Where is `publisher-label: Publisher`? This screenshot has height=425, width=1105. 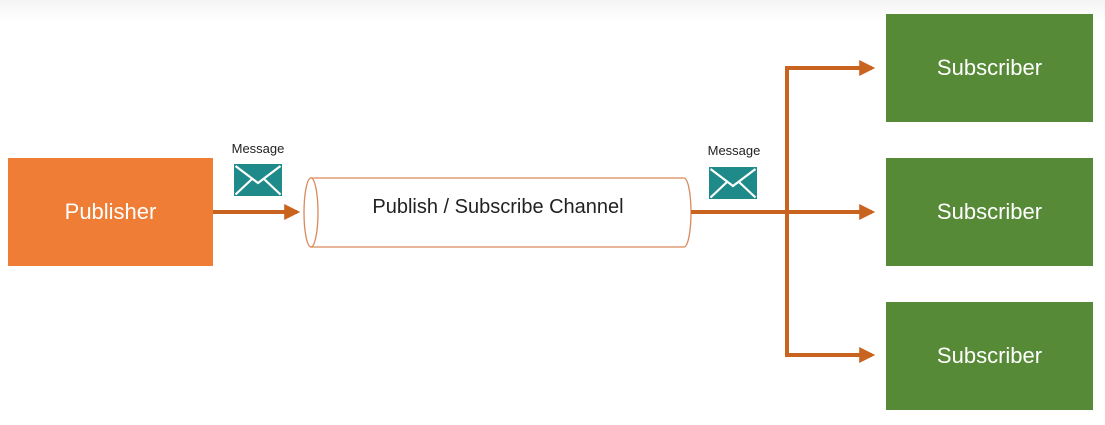
publisher-label: Publisher is located at coordinates (110, 211).